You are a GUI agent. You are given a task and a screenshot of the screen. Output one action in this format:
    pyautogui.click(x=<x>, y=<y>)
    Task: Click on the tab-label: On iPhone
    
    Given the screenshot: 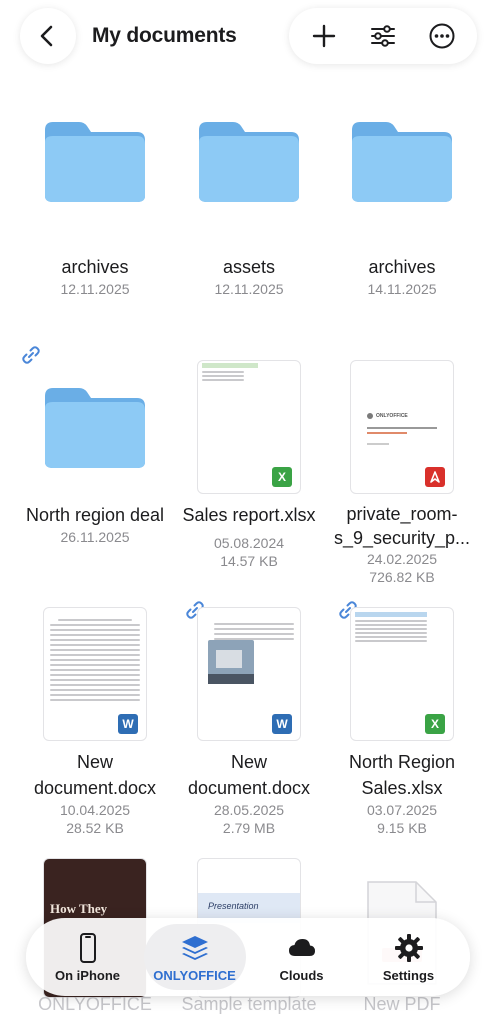 What is the action you would take?
    pyautogui.click(x=87, y=975)
    